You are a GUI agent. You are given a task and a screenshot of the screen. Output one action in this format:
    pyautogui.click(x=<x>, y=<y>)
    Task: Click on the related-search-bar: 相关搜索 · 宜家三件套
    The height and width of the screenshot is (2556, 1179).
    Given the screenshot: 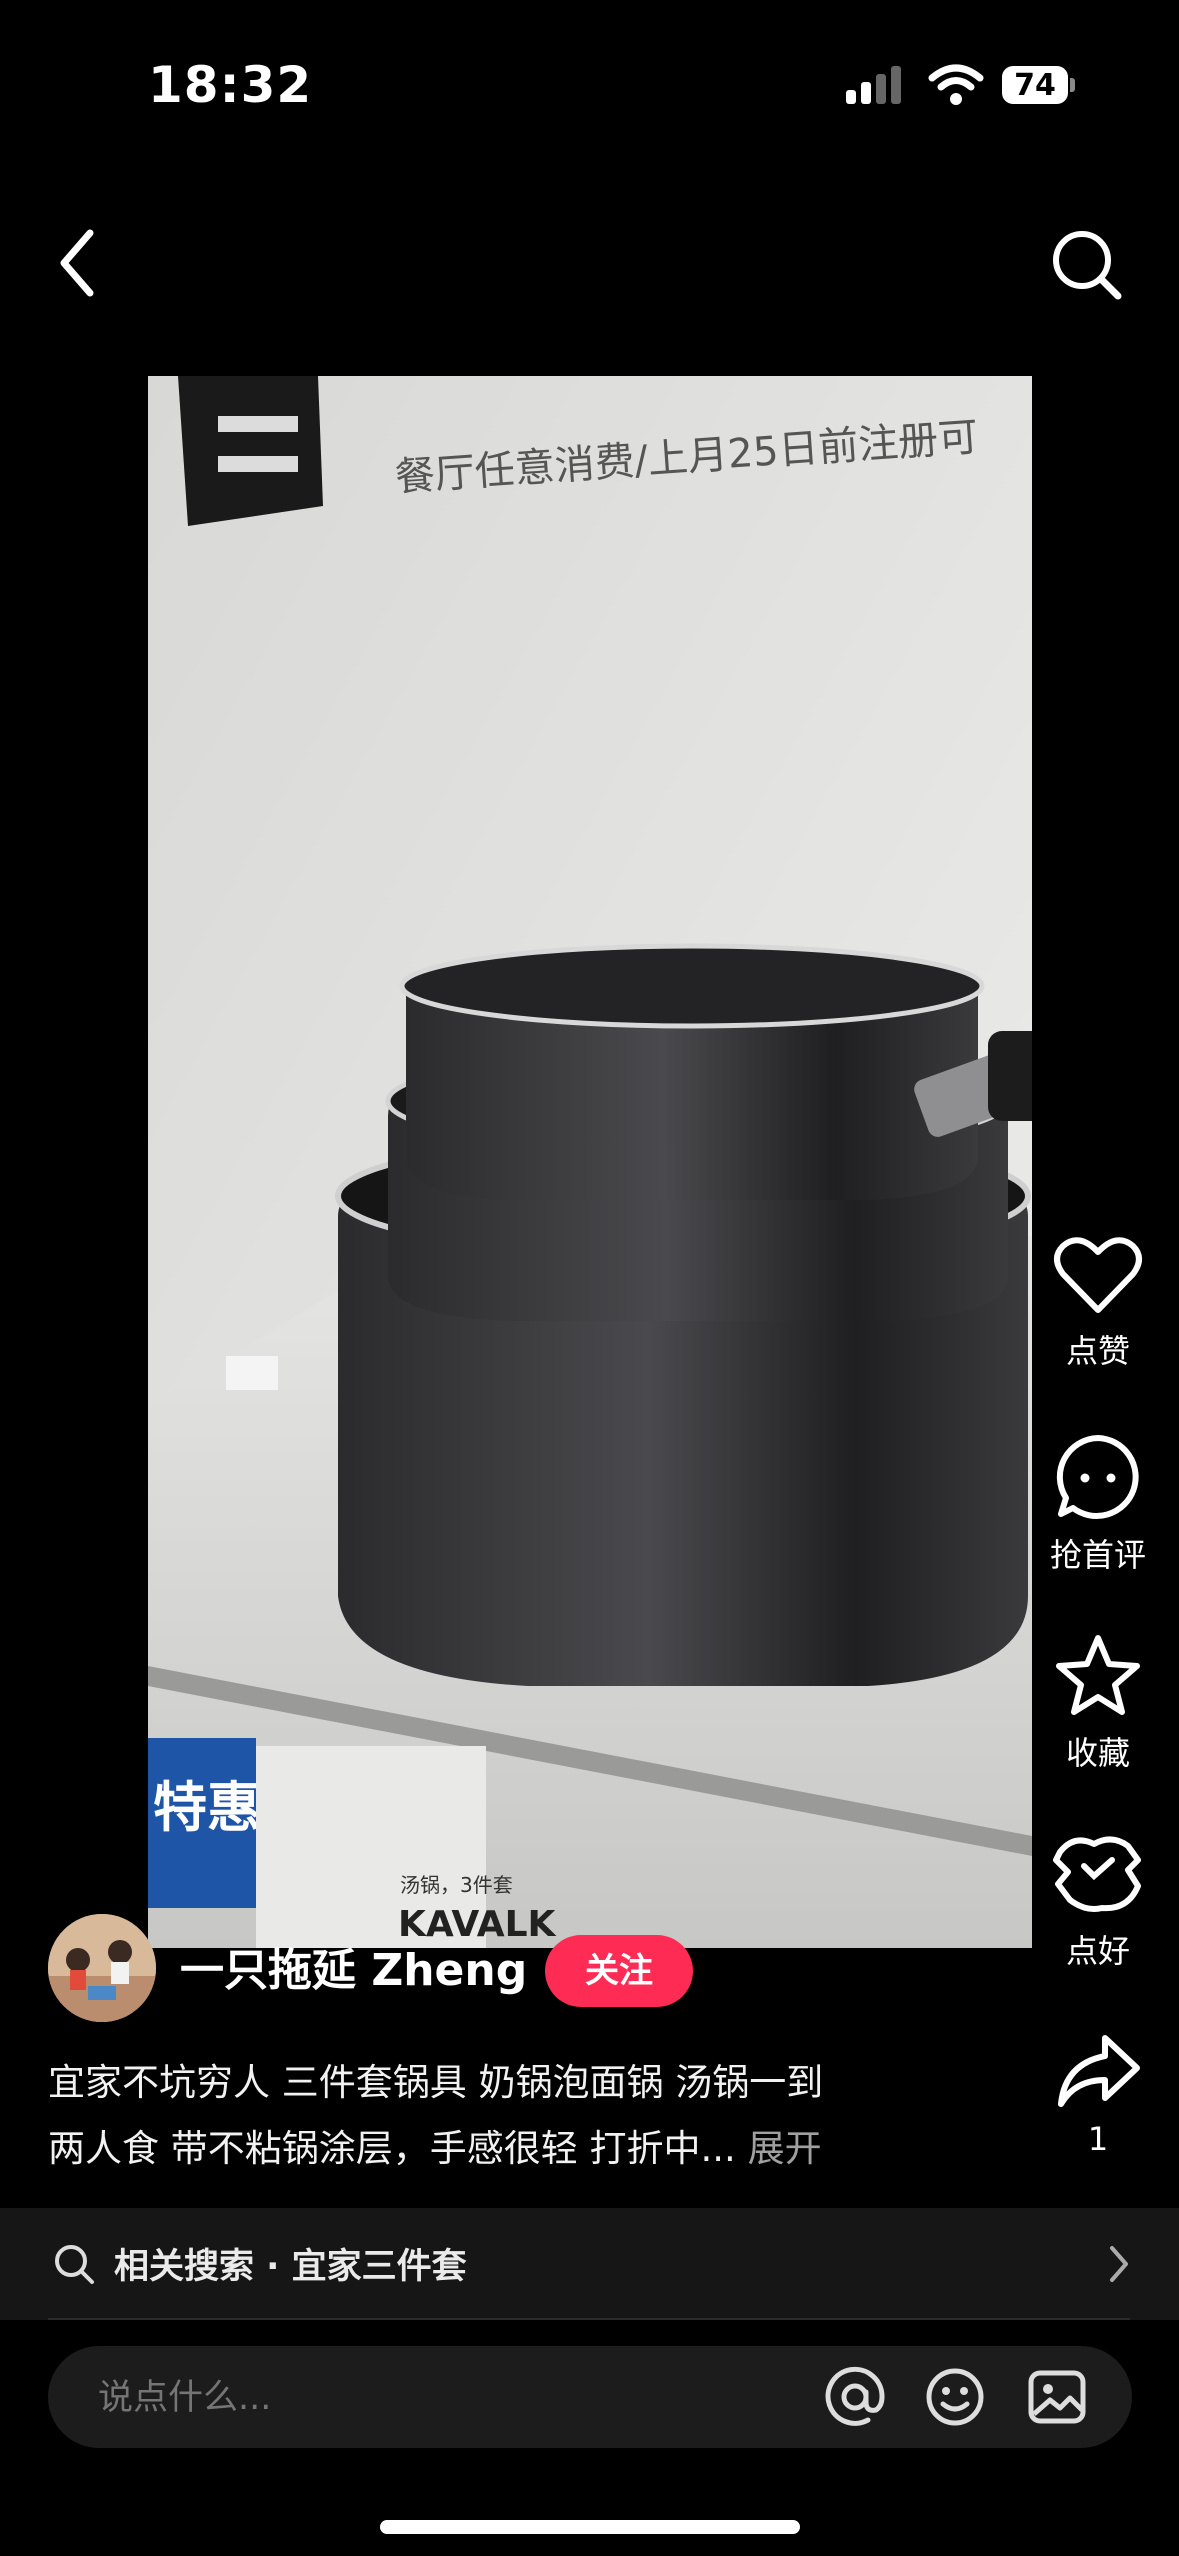 What is the action you would take?
    pyautogui.click(x=589, y=2264)
    